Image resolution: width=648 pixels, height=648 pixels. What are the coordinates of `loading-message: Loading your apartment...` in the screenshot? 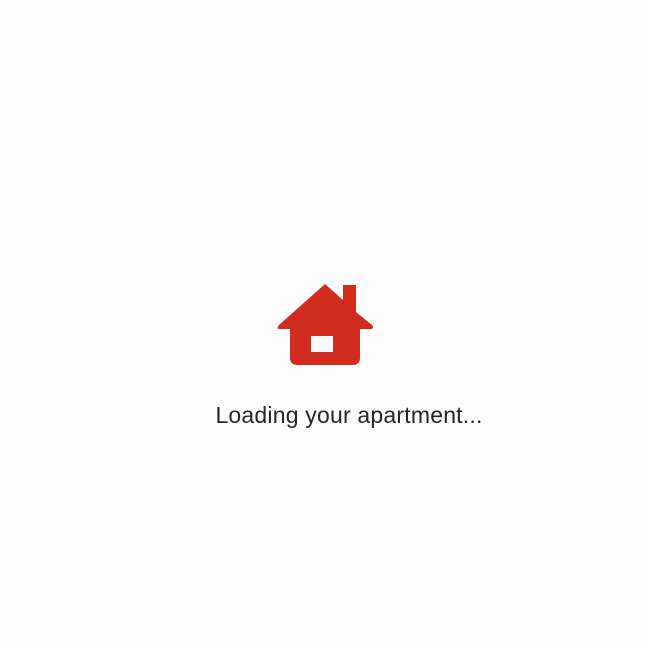 It's located at (349, 415).